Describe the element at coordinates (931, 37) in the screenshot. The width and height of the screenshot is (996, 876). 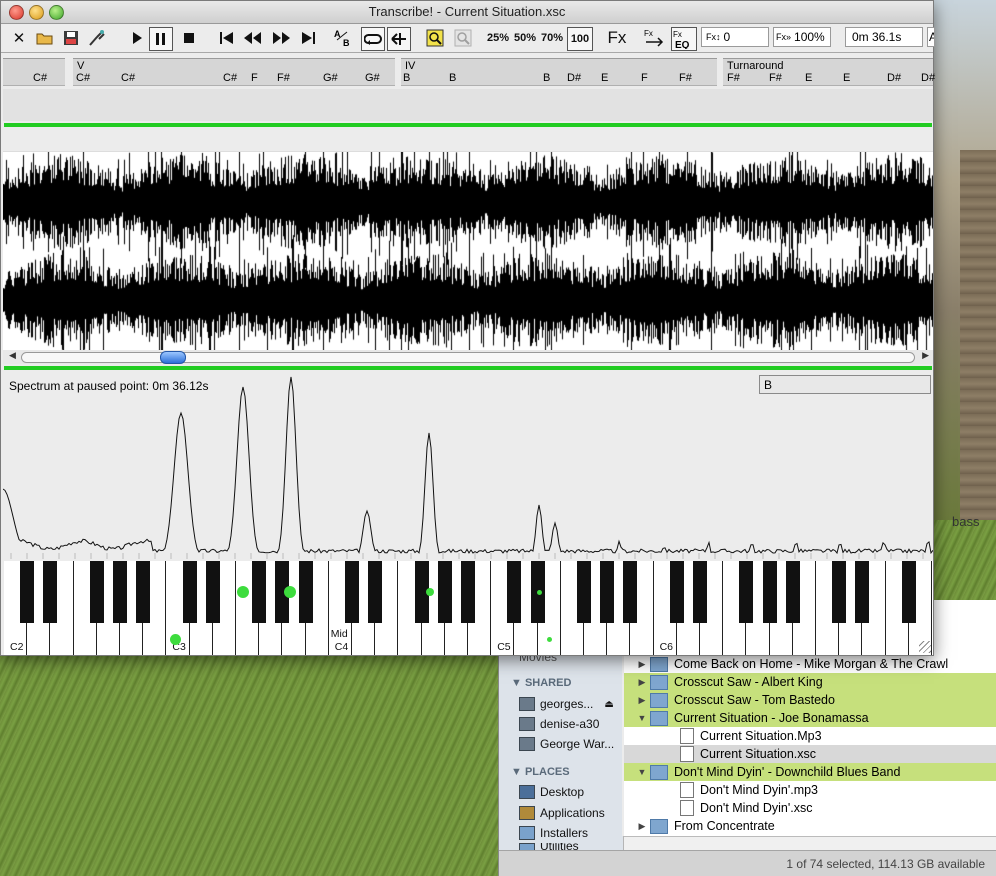
I see `overflow-field: A` at that location.